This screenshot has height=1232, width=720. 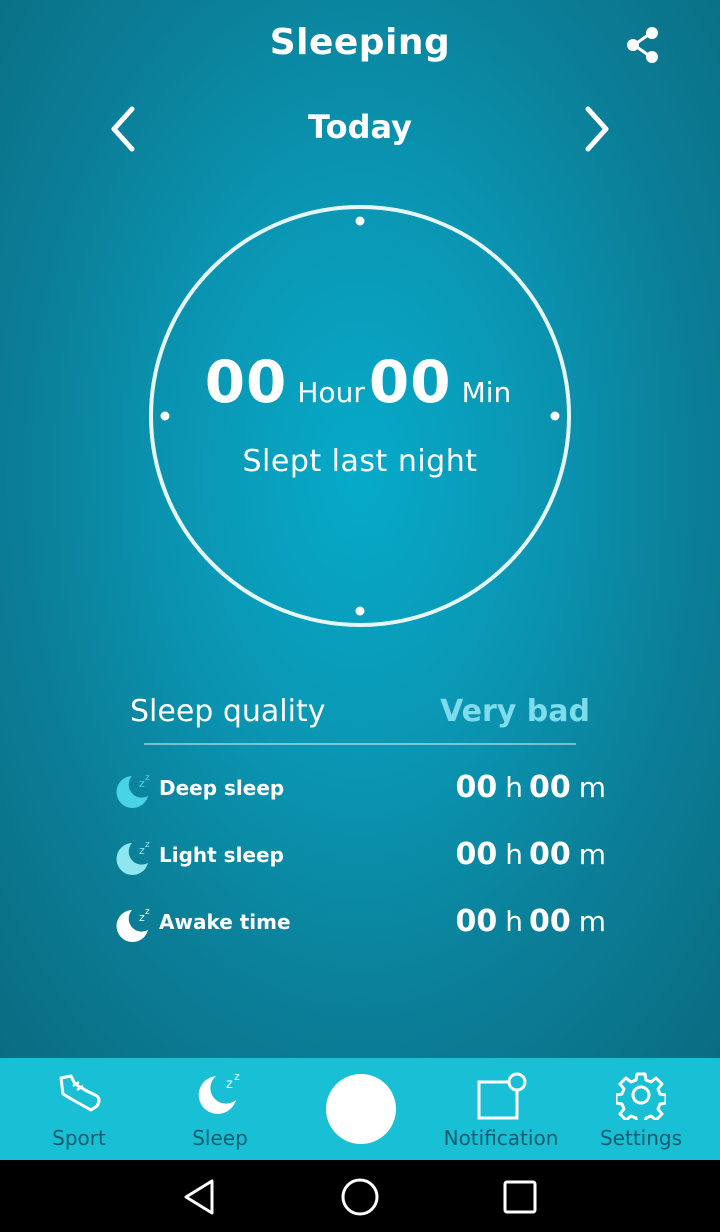 I want to click on metric-label: Deep sleep, so click(x=222, y=788).